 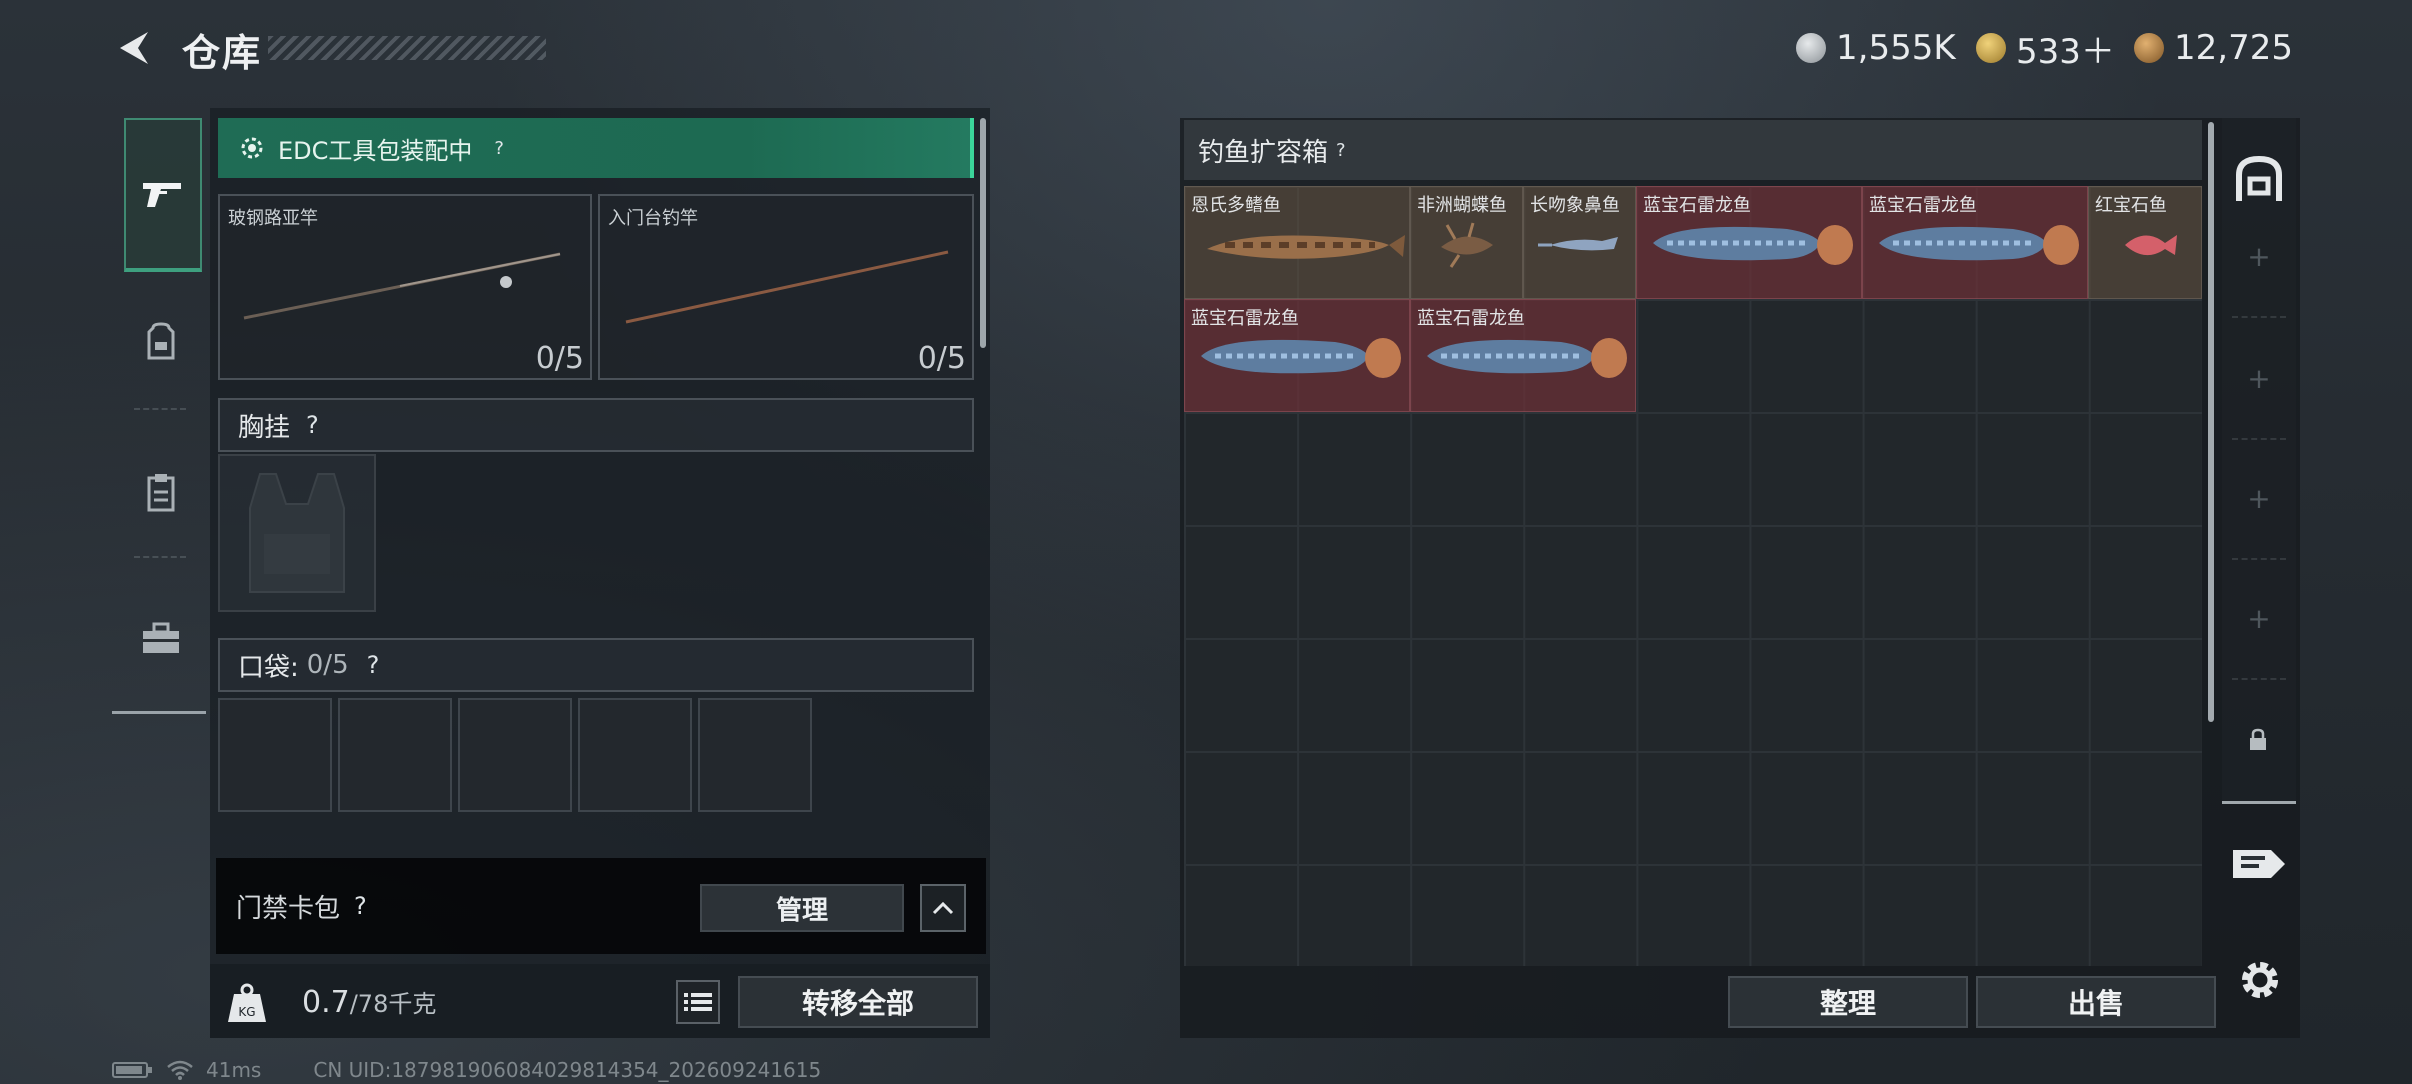 What do you see at coordinates (1848, 1002) in the screenshot?
I see `sort-button: 整理` at bounding box center [1848, 1002].